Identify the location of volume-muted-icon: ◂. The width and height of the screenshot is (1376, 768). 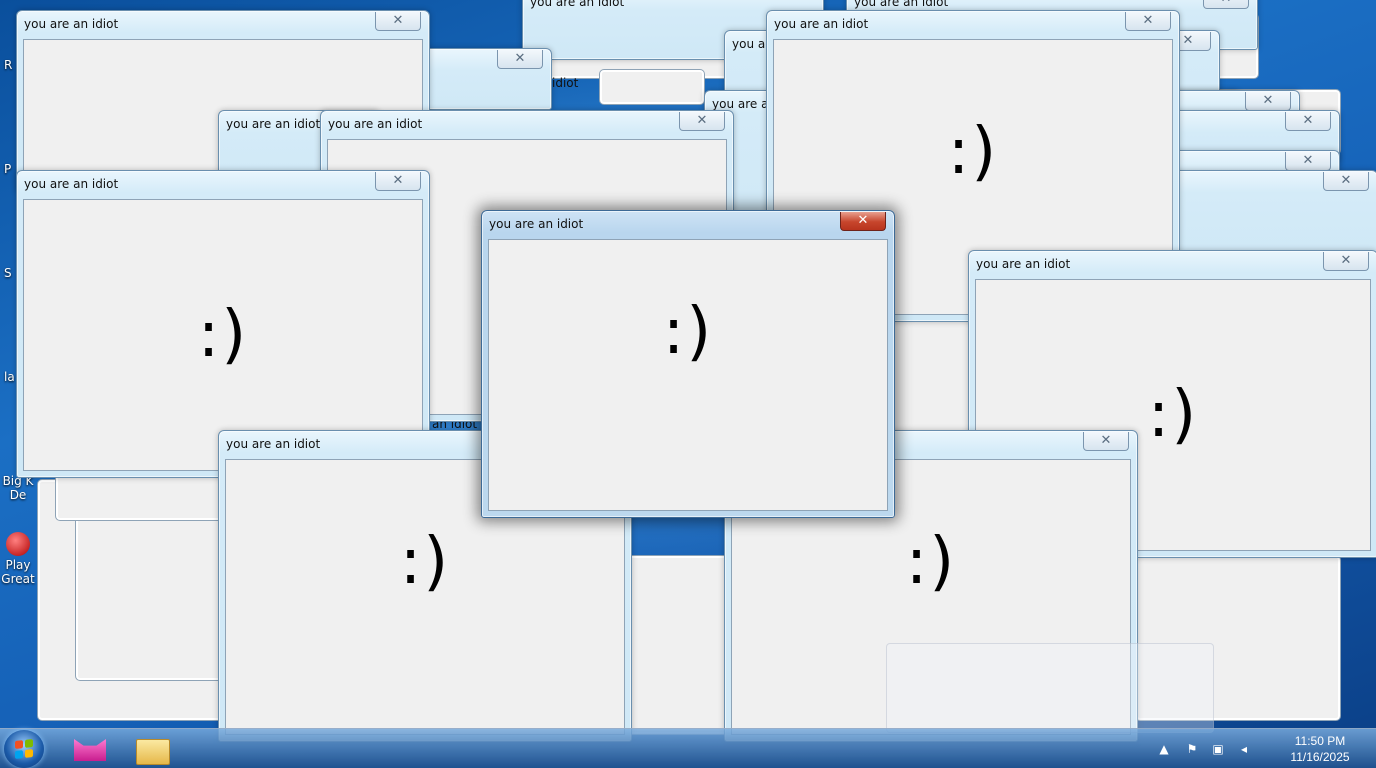
(1244, 749).